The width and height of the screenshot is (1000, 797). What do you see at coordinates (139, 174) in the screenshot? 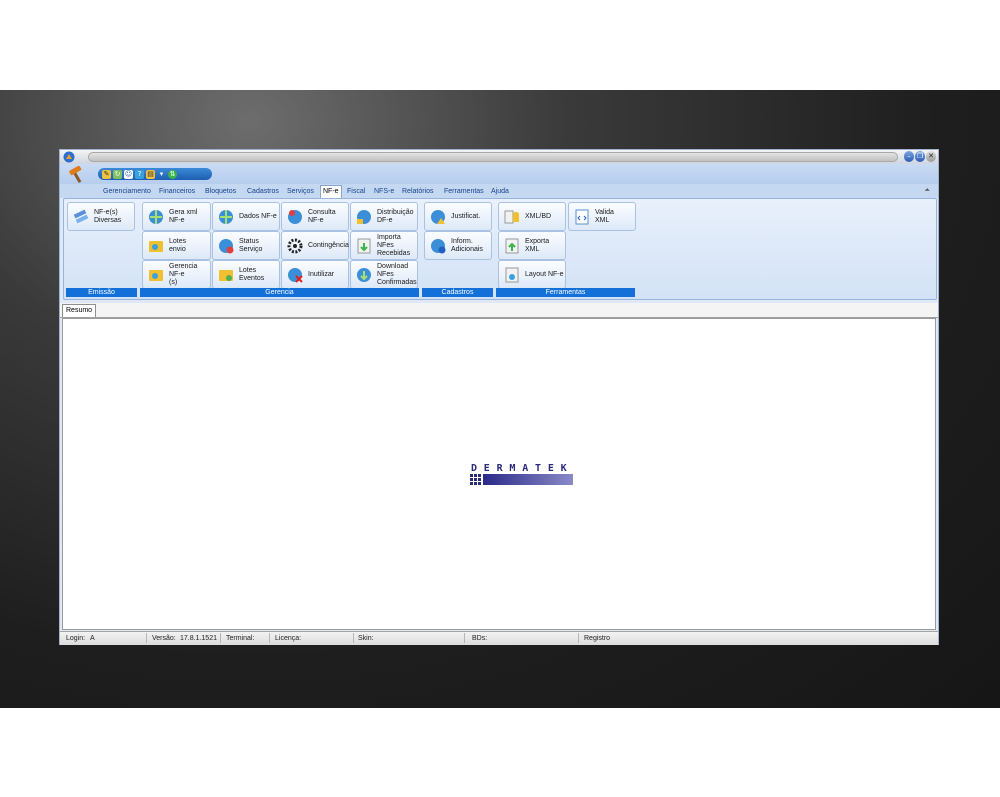
I see `help-icon: ?` at bounding box center [139, 174].